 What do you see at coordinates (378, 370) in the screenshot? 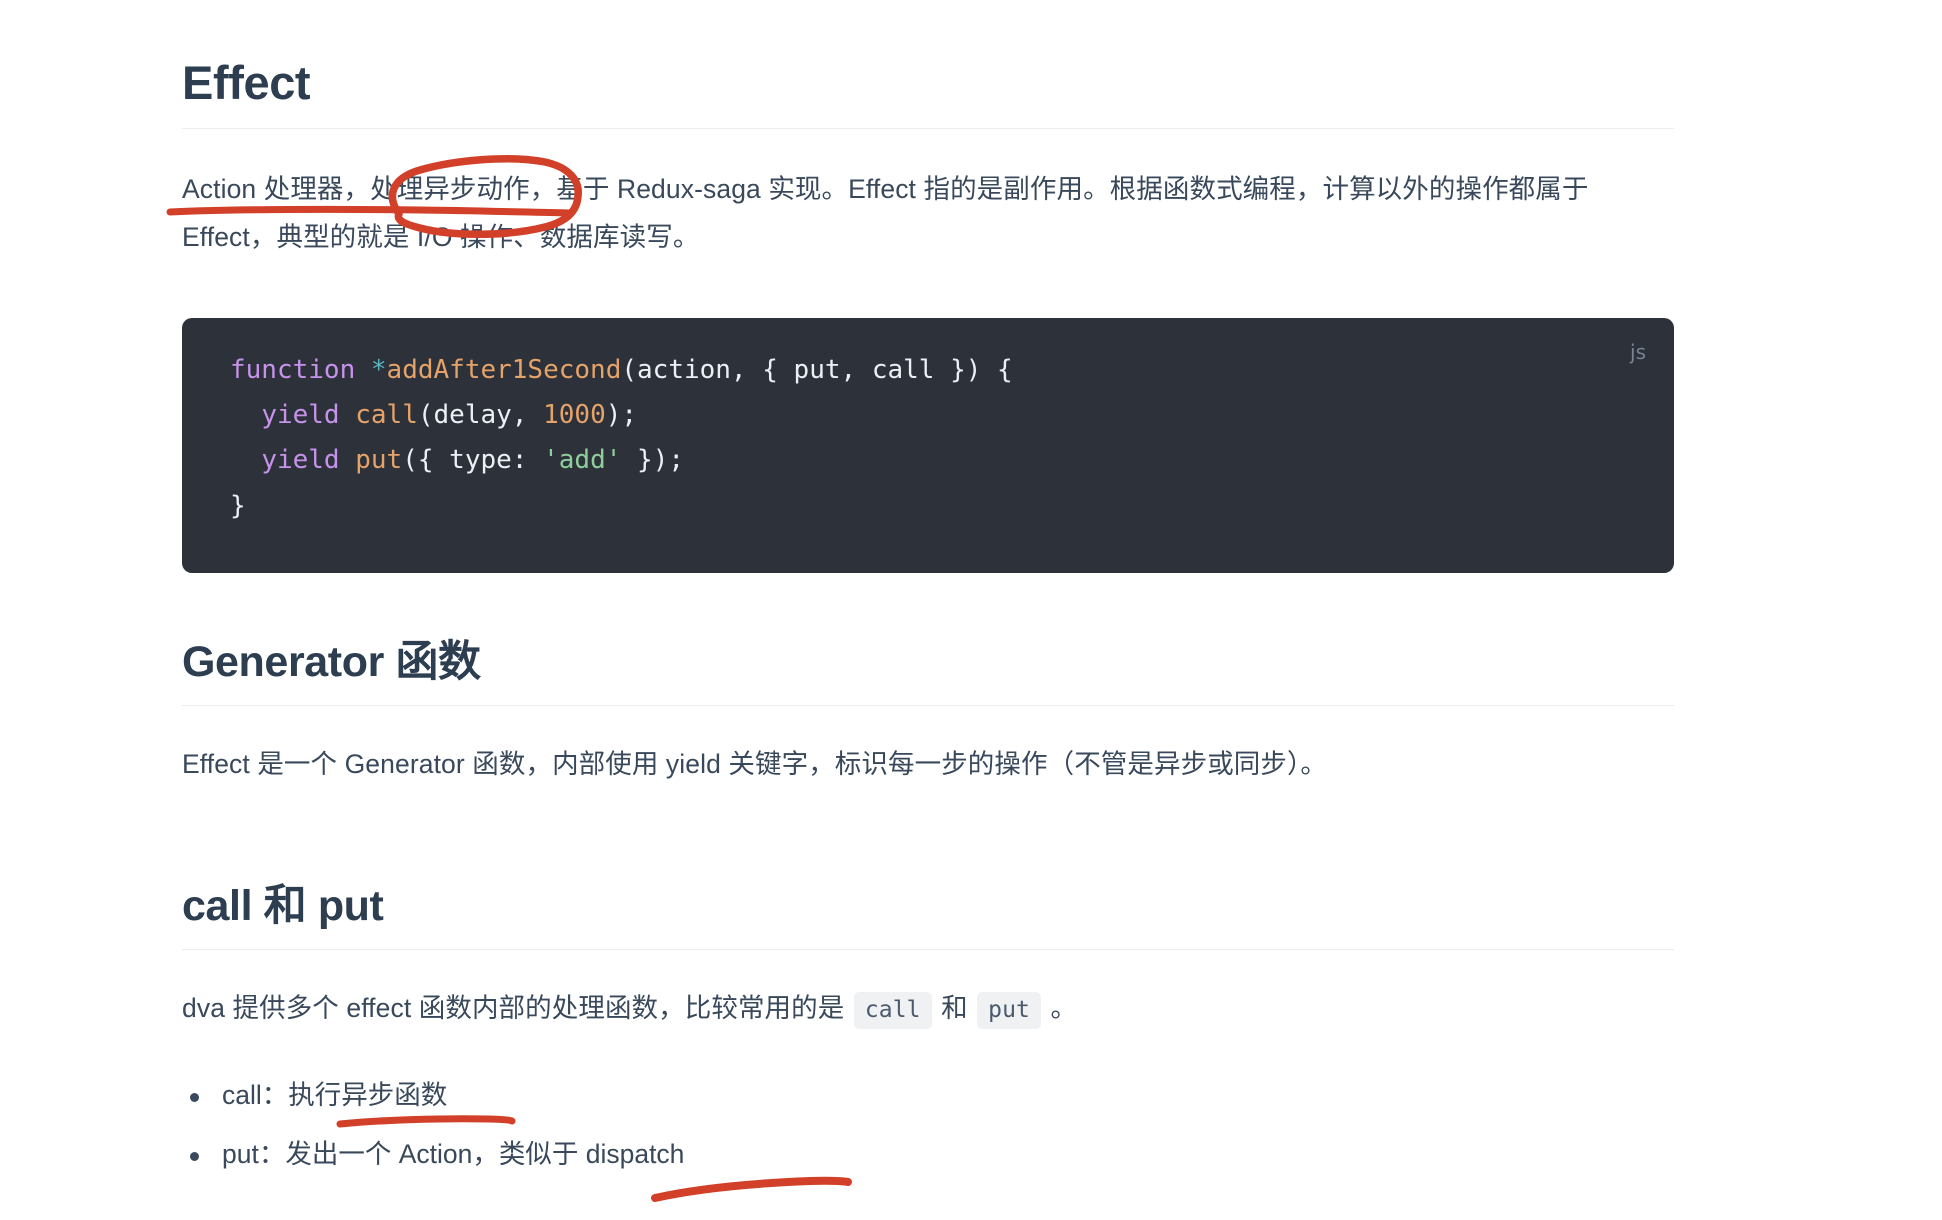
I see `code-token-generator-star: *` at bounding box center [378, 370].